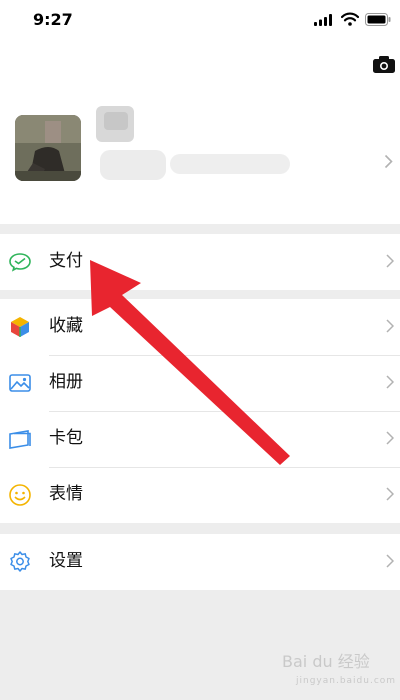 Image resolution: width=400 pixels, height=700 pixels. What do you see at coordinates (20, 327) in the screenshot?
I see `favorites-icon` at bounding box center [20, 327].